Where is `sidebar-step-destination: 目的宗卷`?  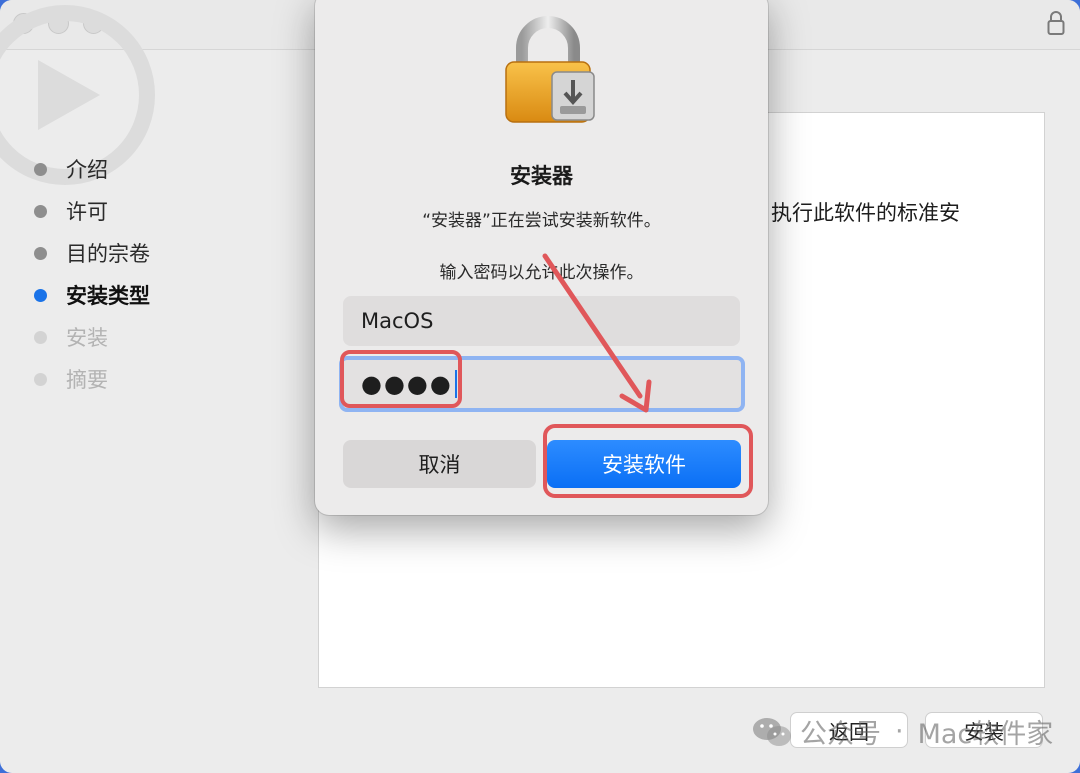
sidebar-step-destination: 目的宗卷 is located at coordinates (92, 253).